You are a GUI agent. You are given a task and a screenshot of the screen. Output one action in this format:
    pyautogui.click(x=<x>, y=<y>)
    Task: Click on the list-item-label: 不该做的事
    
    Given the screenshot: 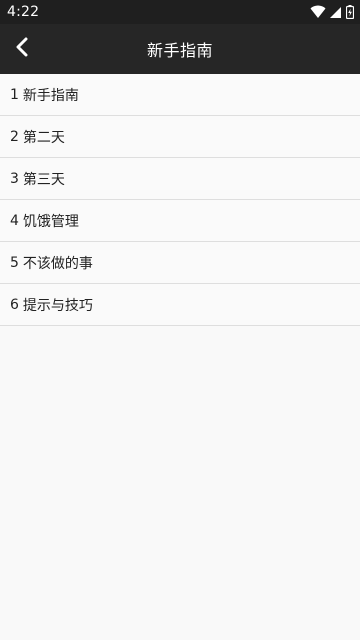 What is the action you would take?
    pyautogui.click(x=57, y=263)
    